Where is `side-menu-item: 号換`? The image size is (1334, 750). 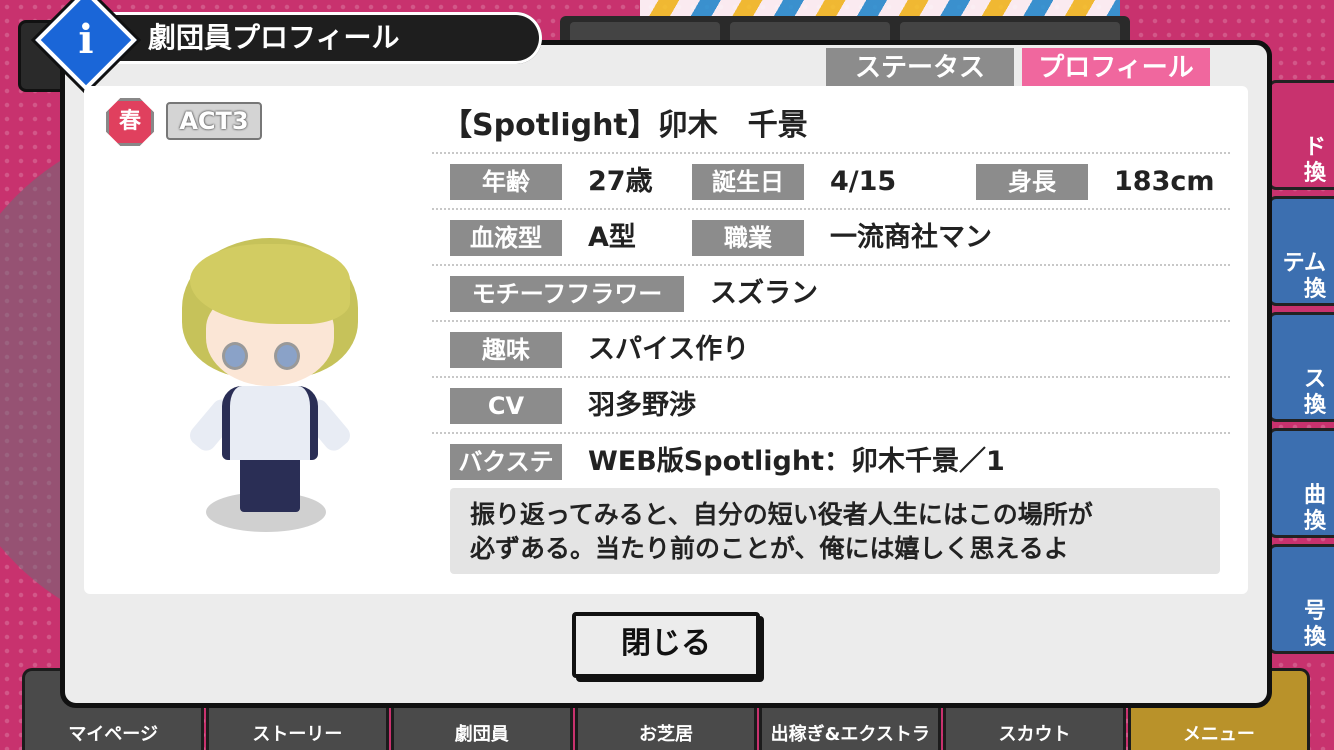
side-menu-item: 号換 is located at coordinates (1301, 599).